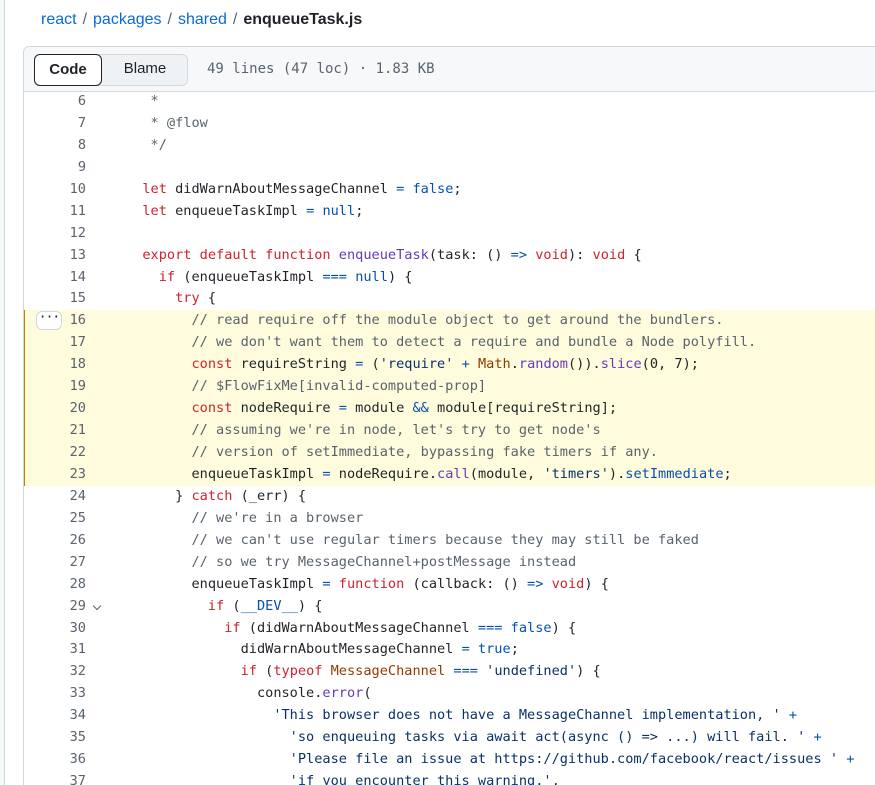 Image resolution: width=875 pixels, height=785 pixels. Describe the element at coordinates (159, 495) in the screenshot. I see `code-token: }` at that location.